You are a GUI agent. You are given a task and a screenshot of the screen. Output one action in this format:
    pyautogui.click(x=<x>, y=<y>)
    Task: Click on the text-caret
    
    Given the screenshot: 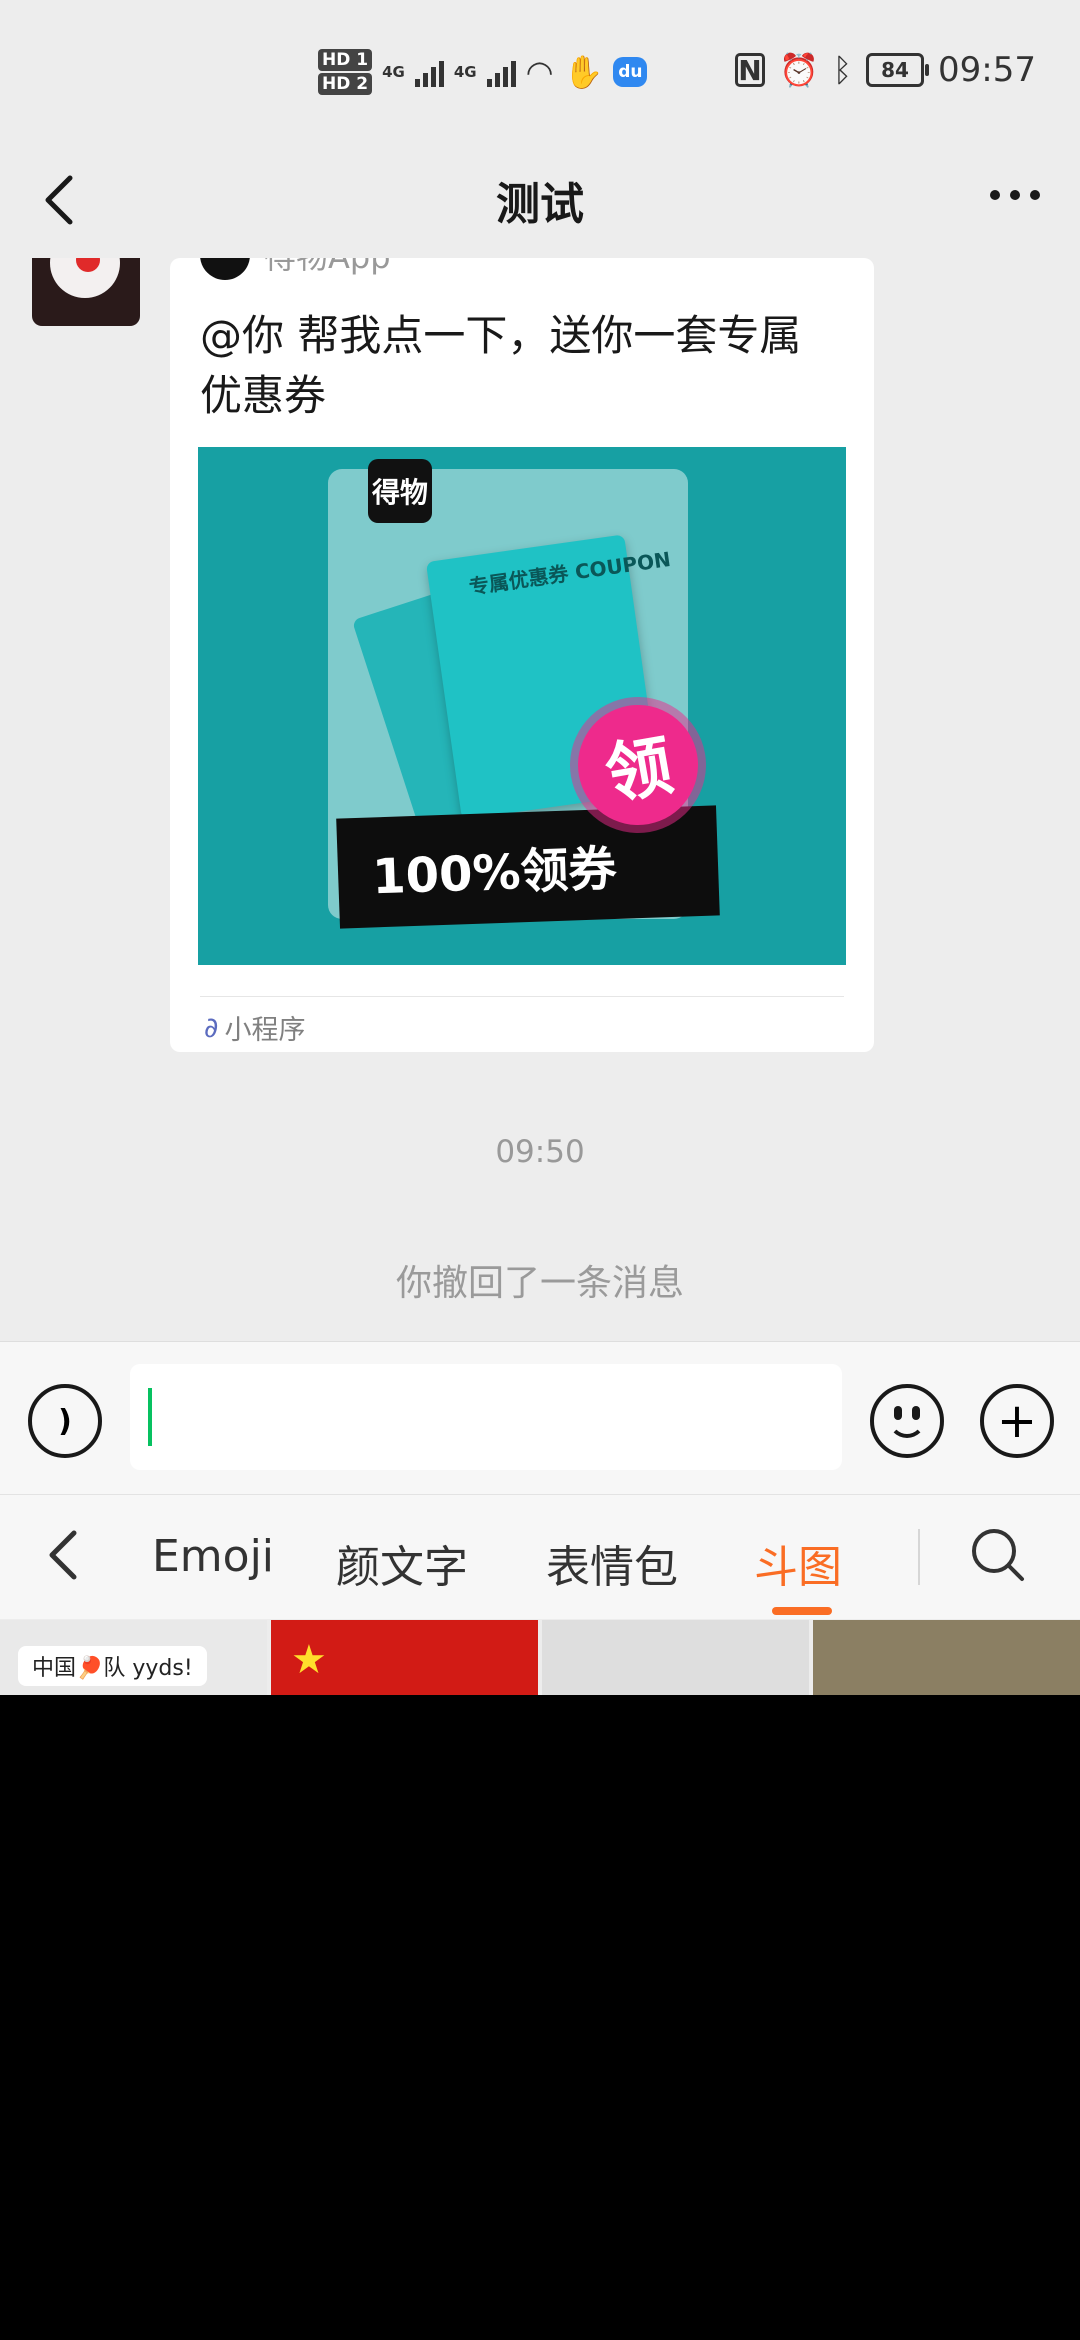 What is the action you would take?
    pyautogui.click(x=150, y=1417)
    